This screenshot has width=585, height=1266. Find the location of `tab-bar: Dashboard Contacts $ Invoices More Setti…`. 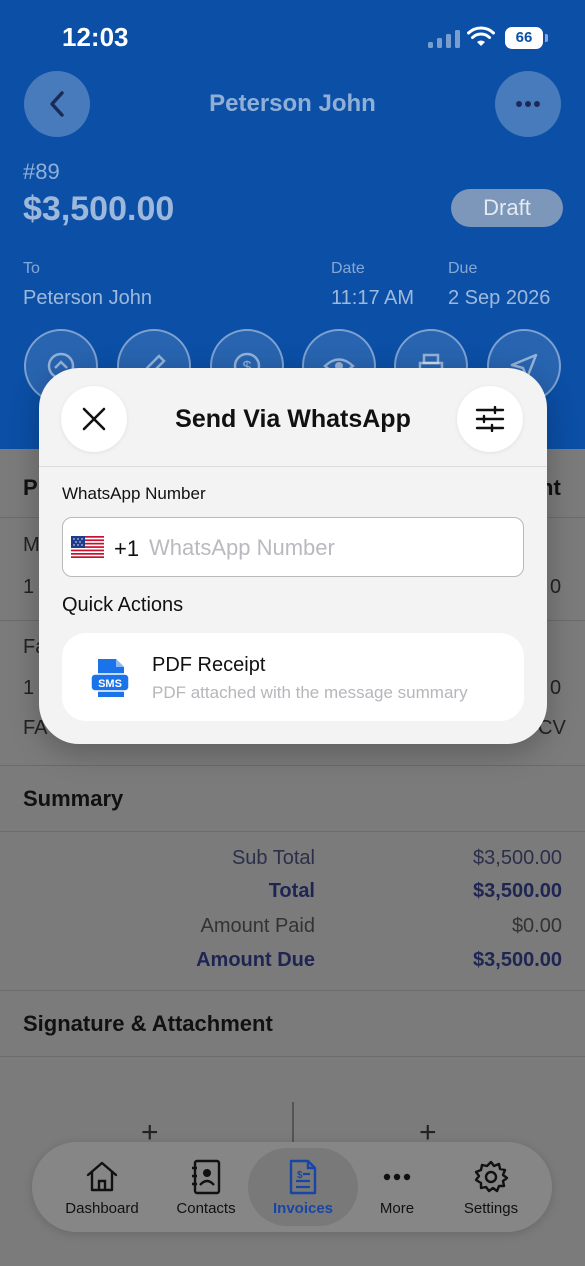

tab-bar: Dashboard Contacts $ Invoices More Setti… is located at coordinates (292, 1187).